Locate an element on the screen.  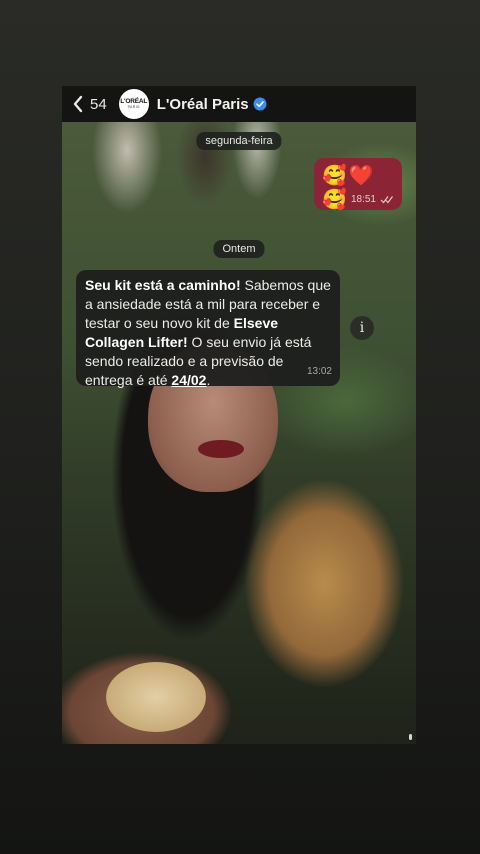
message-text: . is located at coordinates (208, 380).